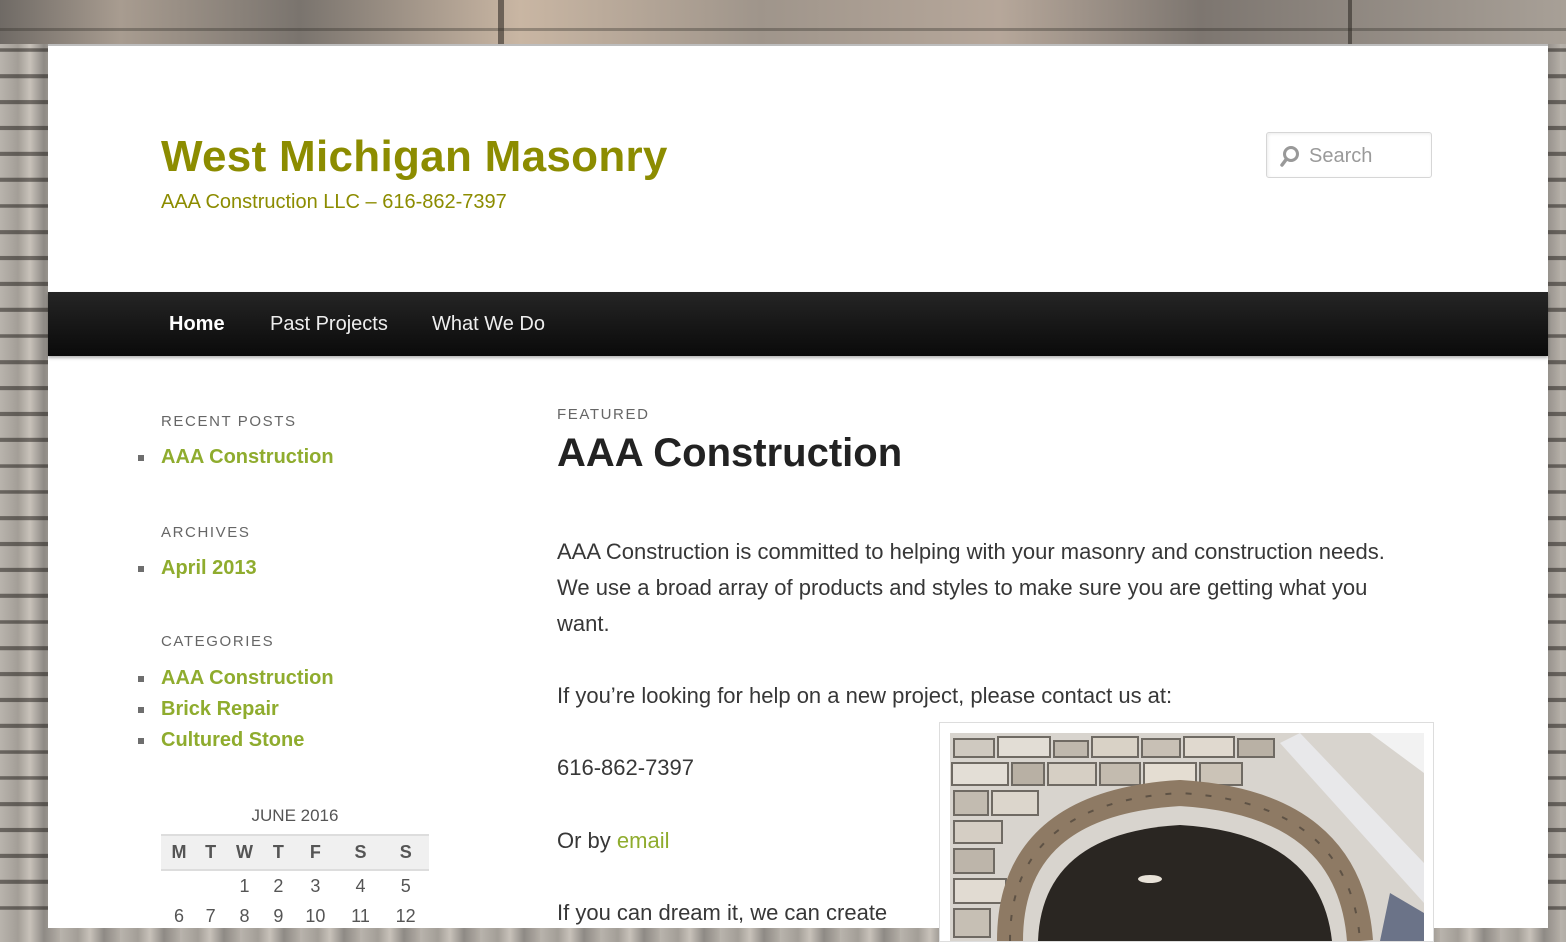  I want to click on calendar-day-header: M, so click(179, 852).